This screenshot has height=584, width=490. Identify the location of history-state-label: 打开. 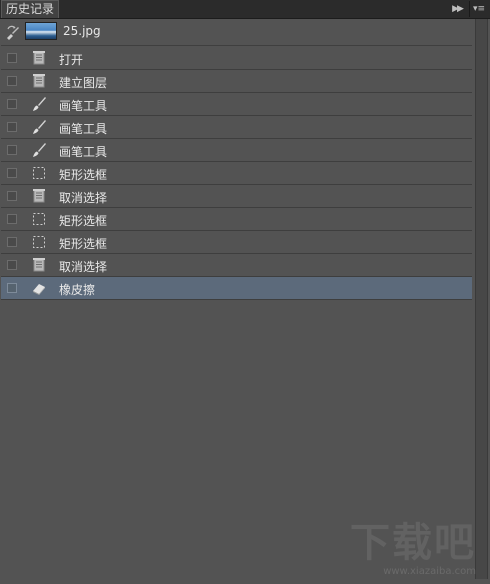
(71, 60).